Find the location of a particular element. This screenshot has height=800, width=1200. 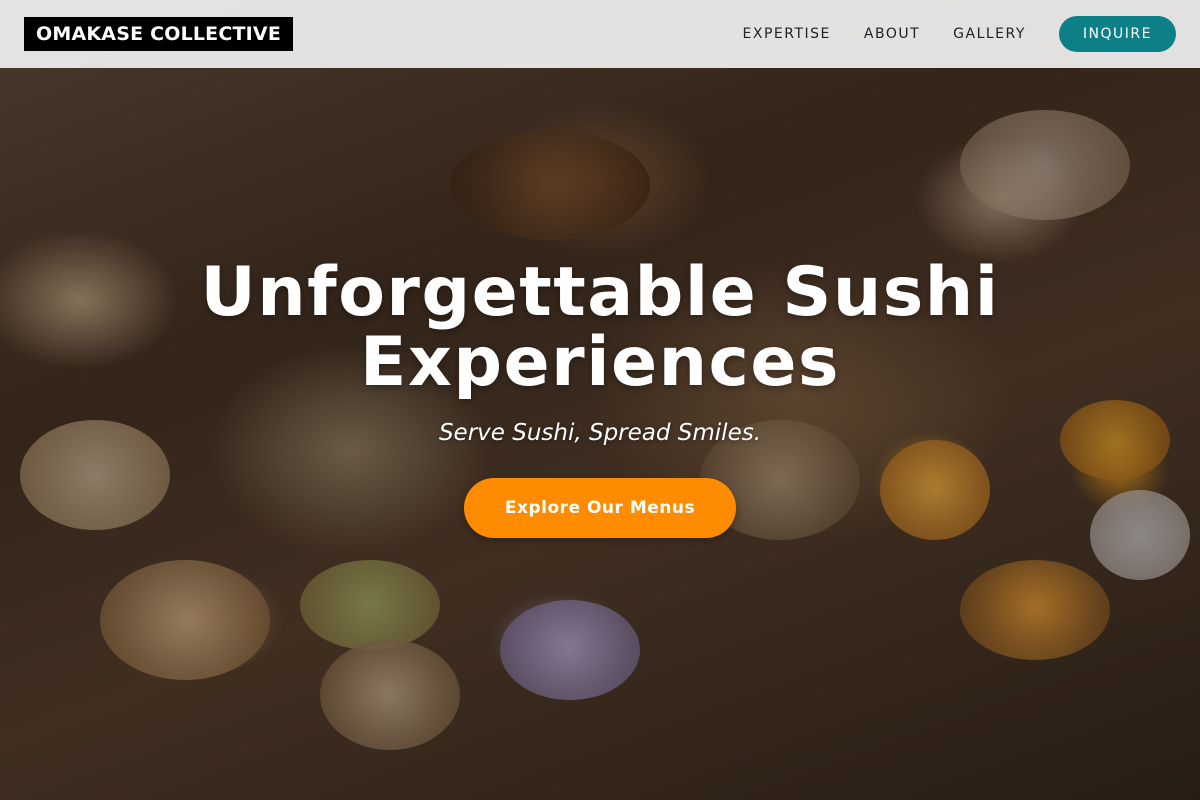

inquire-button: INQUIRE is located at coordinates (1117, 34).